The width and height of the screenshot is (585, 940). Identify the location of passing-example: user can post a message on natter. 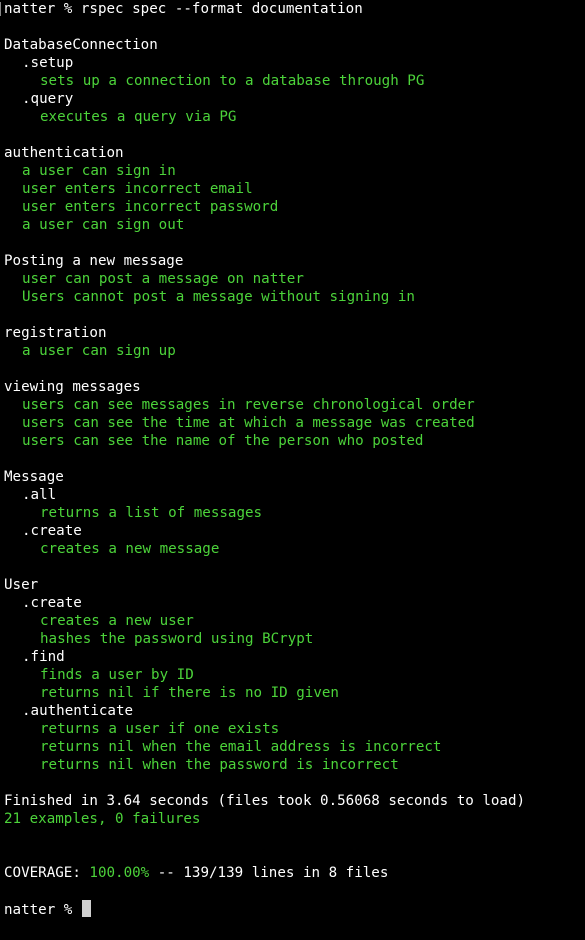
(163, 279).